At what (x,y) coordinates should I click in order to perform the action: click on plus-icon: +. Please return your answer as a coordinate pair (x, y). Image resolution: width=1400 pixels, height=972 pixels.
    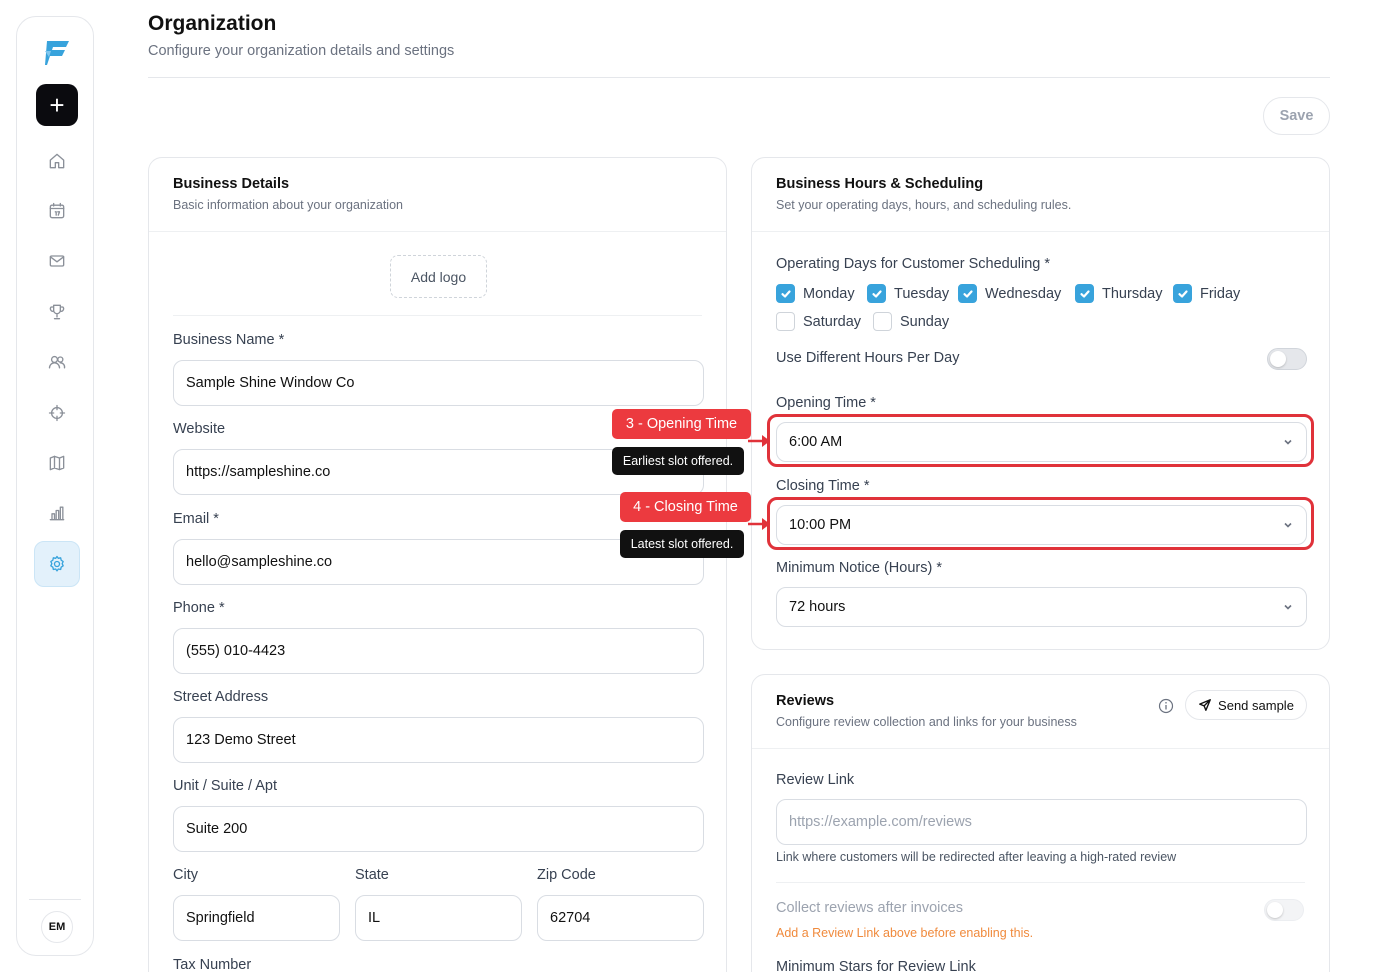
    Looking at the image, I should click on (57, 105).